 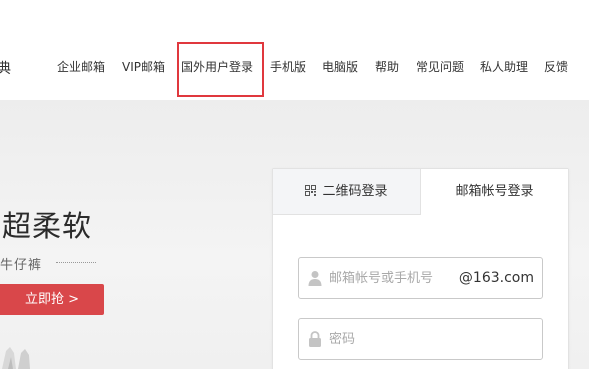 What do you see at coordinates (81, 67) in the screenshot?
I see `nav-enterprise-mail: 企业邮箱` at bounding box center [81, 67].